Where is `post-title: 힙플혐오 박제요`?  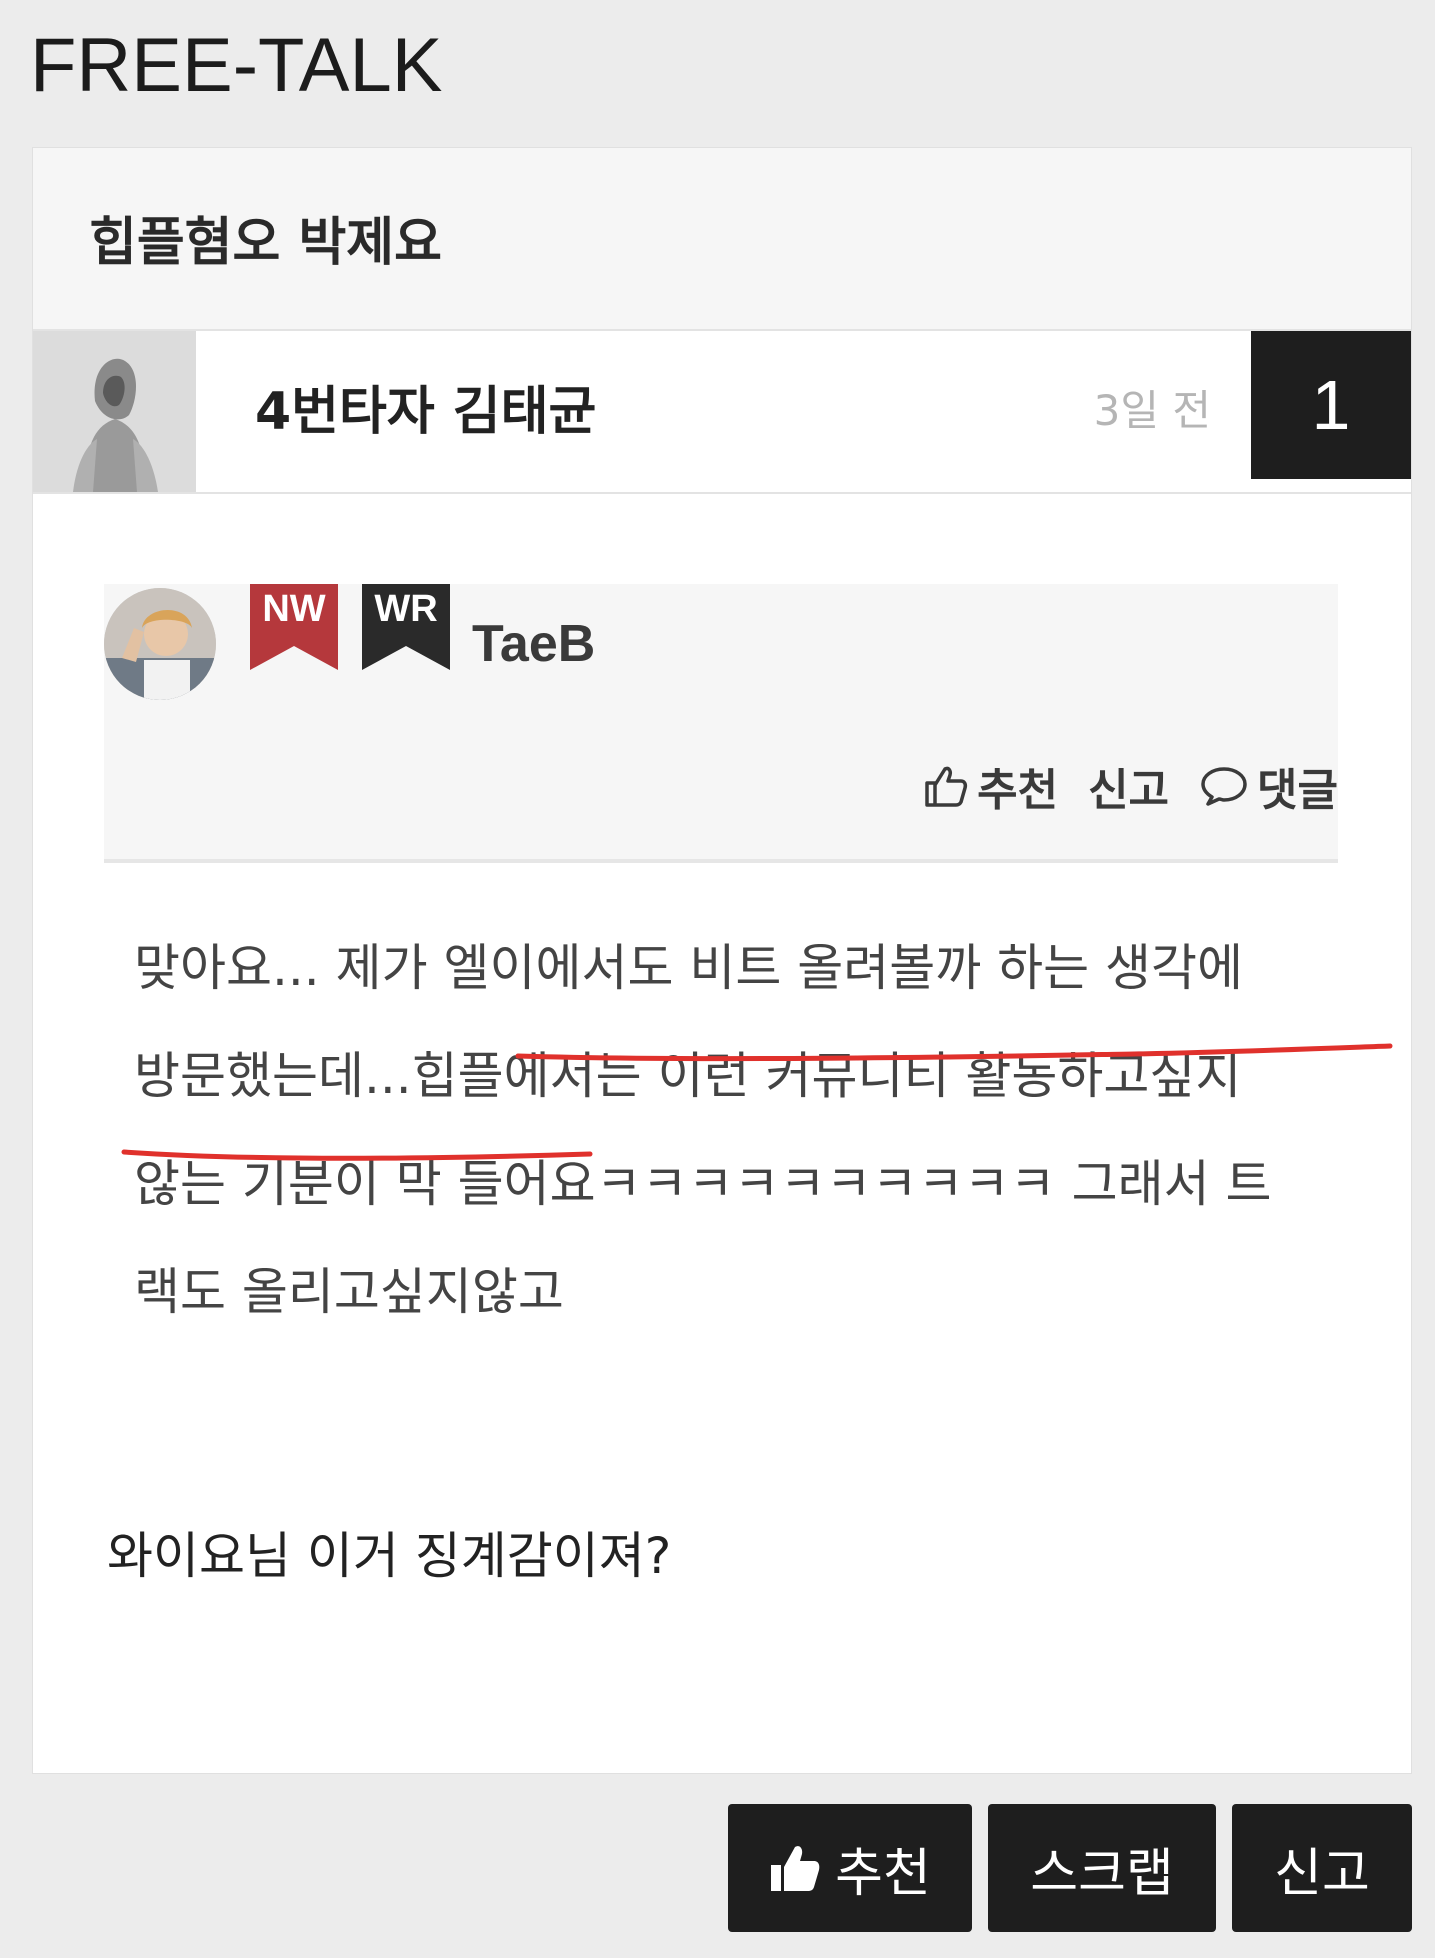 post-title: 힙플혐오 박제요 is located at coordinates (265, 243).